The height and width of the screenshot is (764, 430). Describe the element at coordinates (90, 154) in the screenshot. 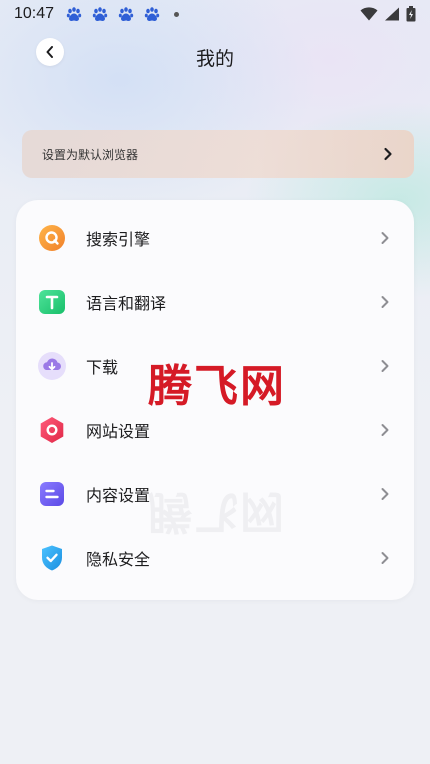

I see `banner-label: 设置为默认浏览器` at that location.